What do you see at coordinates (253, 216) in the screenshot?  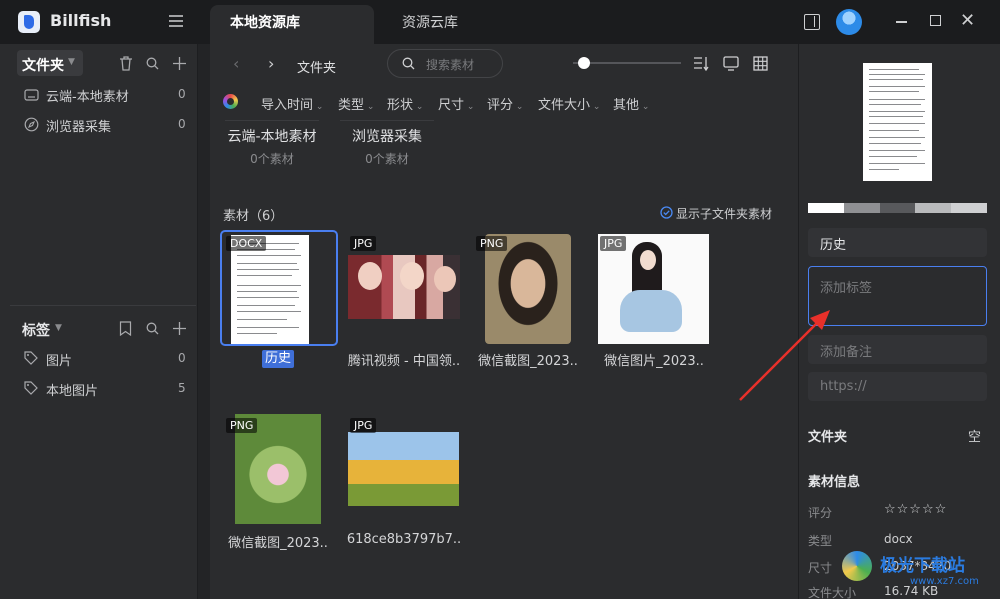 I see `assets-count: 素材（6）` at bounding box center [253, 216].